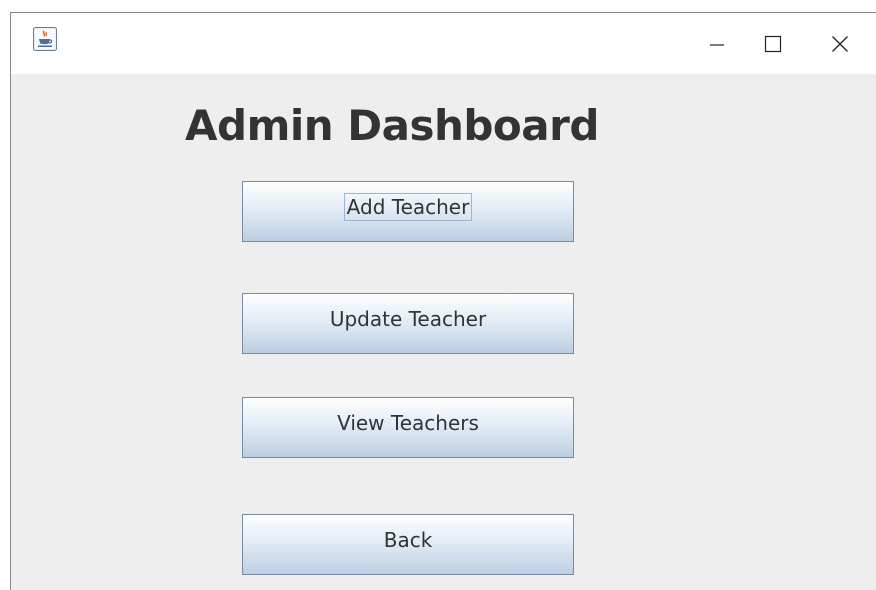  What do you see at coordinates (408, 319) in the screenshot?
I see `update-teacher-label: Update Teacher` at bounding box center [408, 319].